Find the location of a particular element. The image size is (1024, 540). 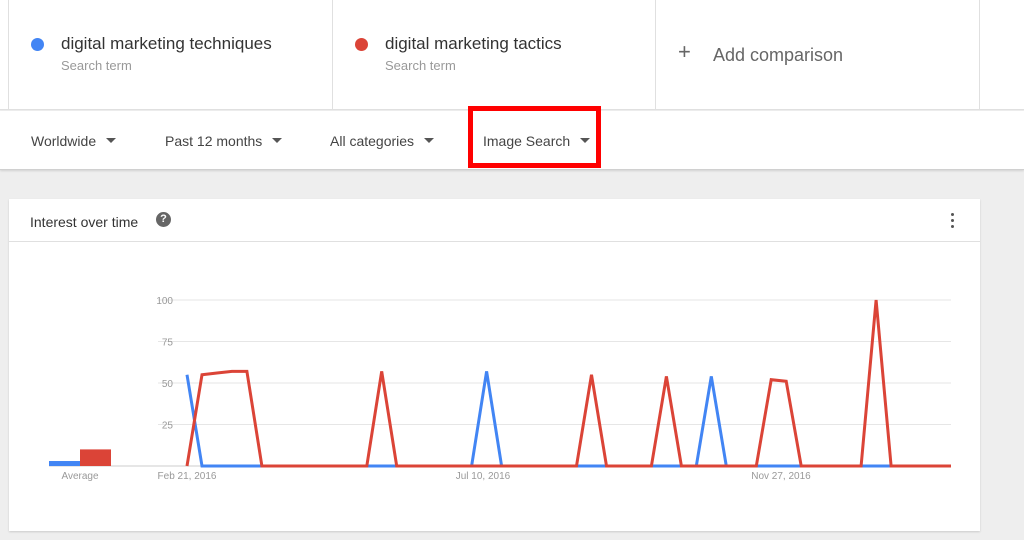

region-dropdown: Worldwide is located at coordinates (74, 141).